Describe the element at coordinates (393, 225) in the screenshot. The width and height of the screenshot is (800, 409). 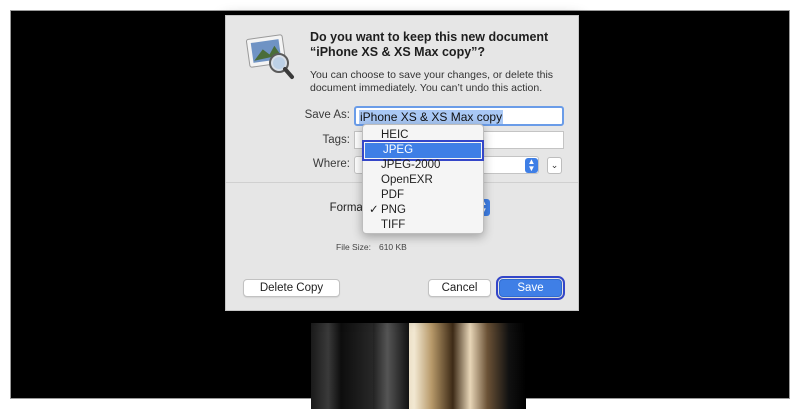
I see `format-option-label: TIFF` at that location.